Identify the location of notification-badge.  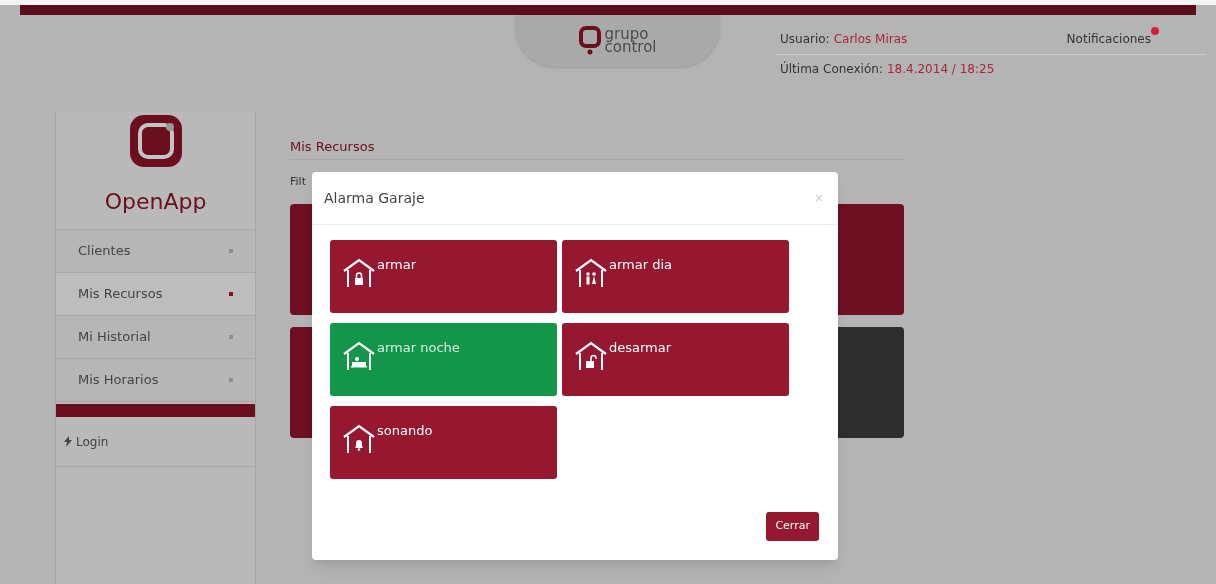
(1155, 31).